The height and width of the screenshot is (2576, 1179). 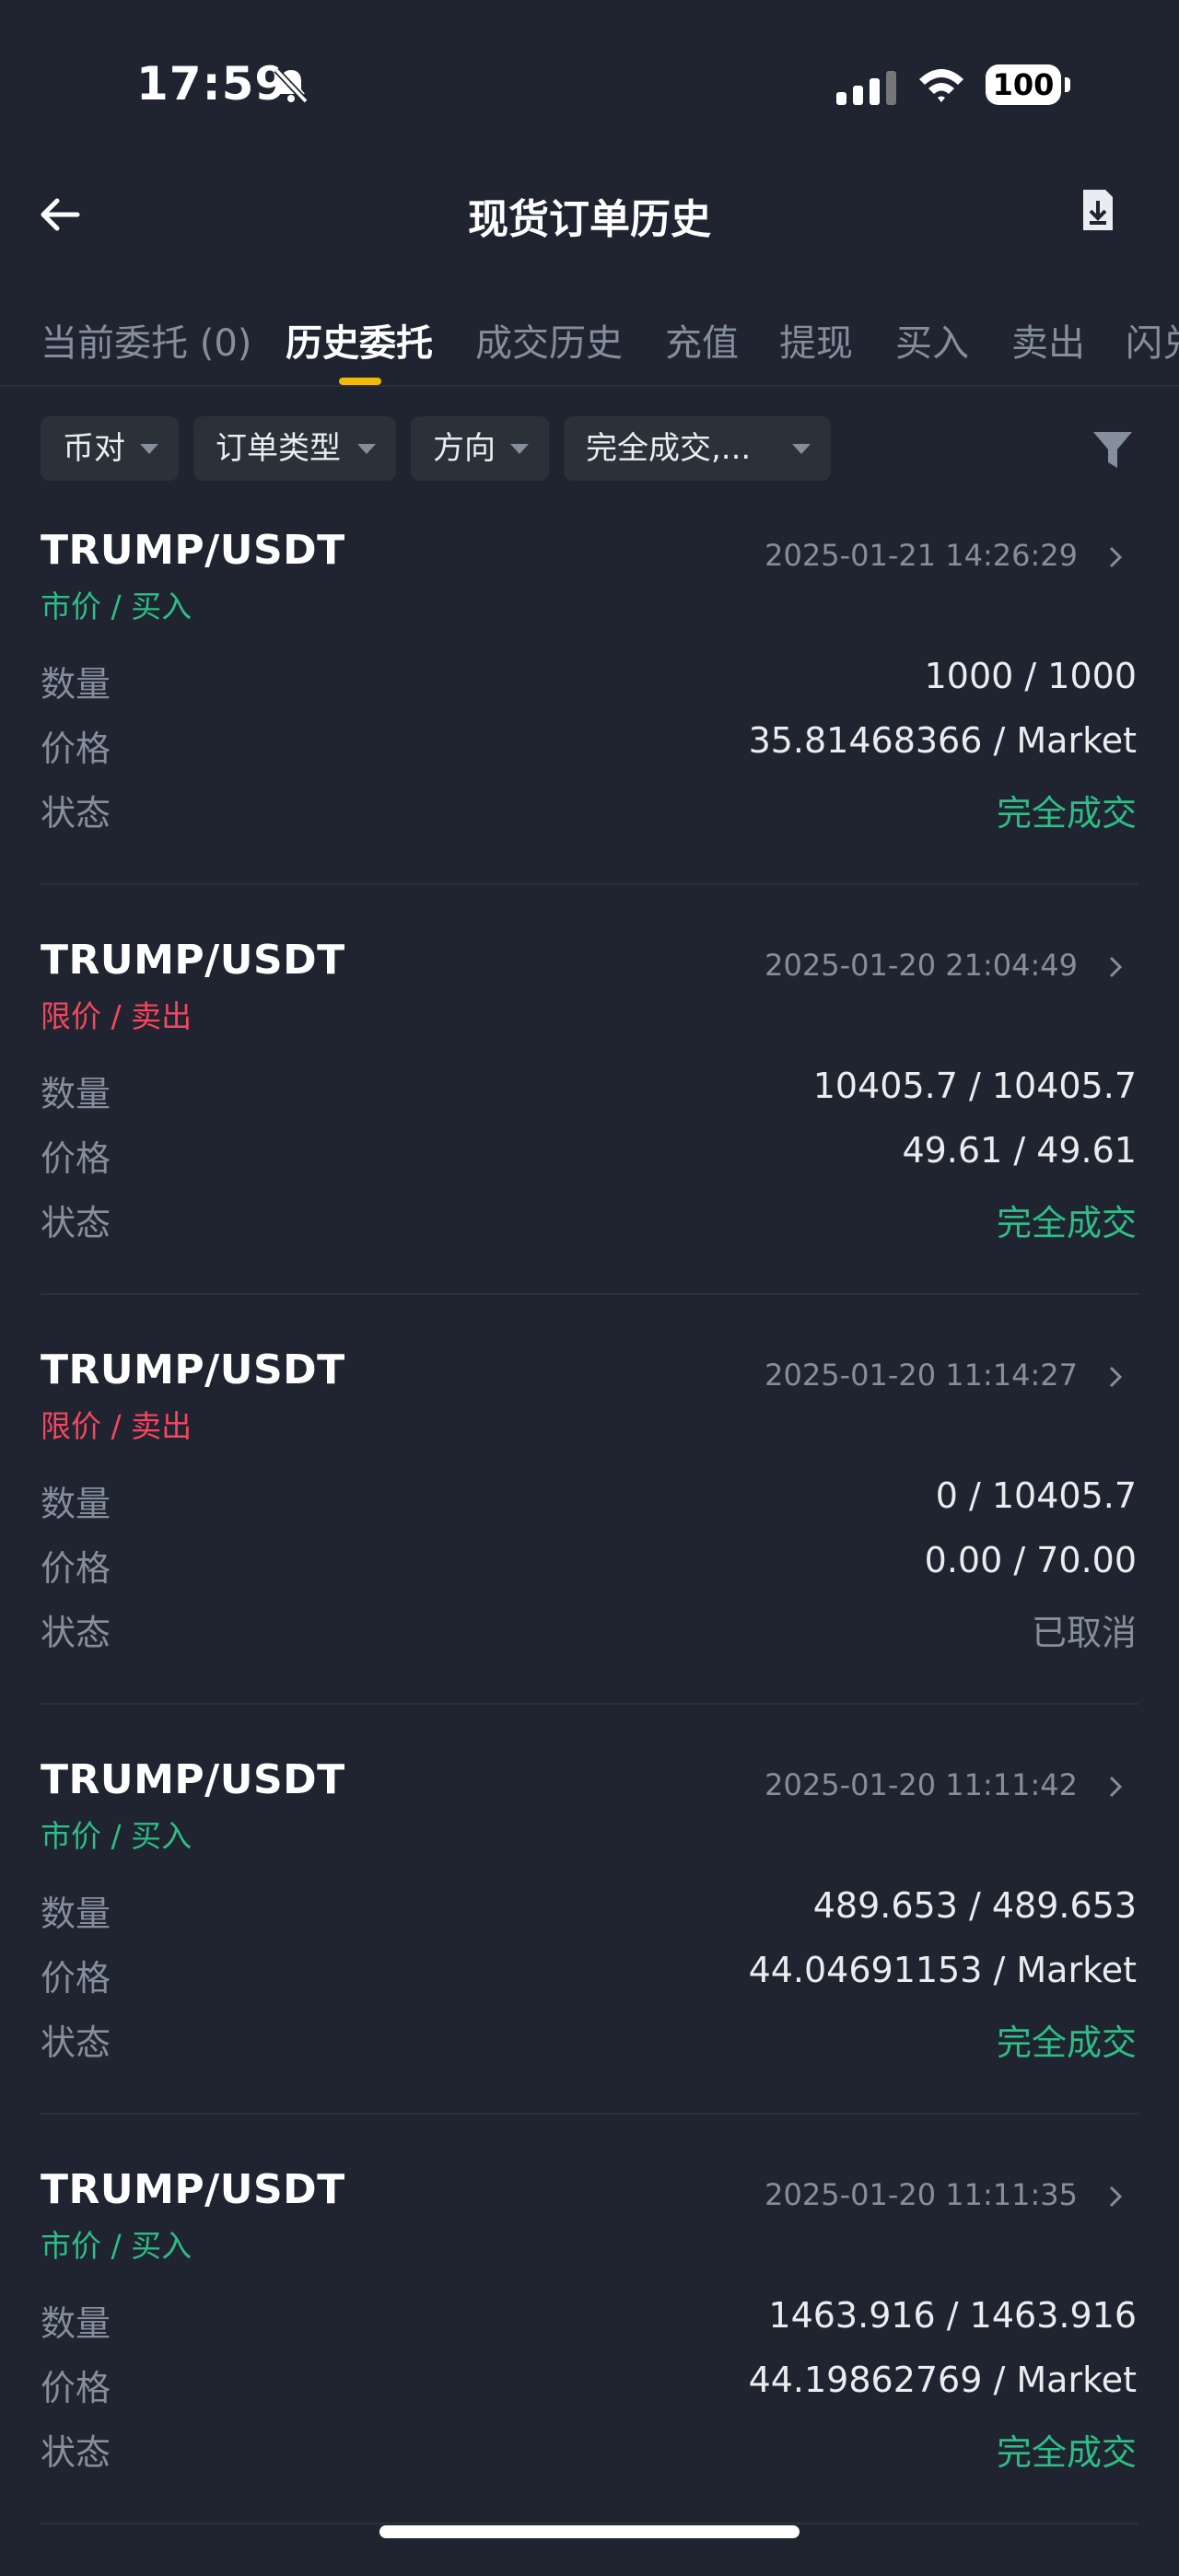 I want to click on battery-level: 100, so click(x=1023, y=84).